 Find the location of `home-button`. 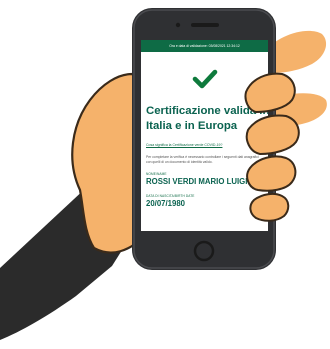

home-button is located at coordinates (204, 251).